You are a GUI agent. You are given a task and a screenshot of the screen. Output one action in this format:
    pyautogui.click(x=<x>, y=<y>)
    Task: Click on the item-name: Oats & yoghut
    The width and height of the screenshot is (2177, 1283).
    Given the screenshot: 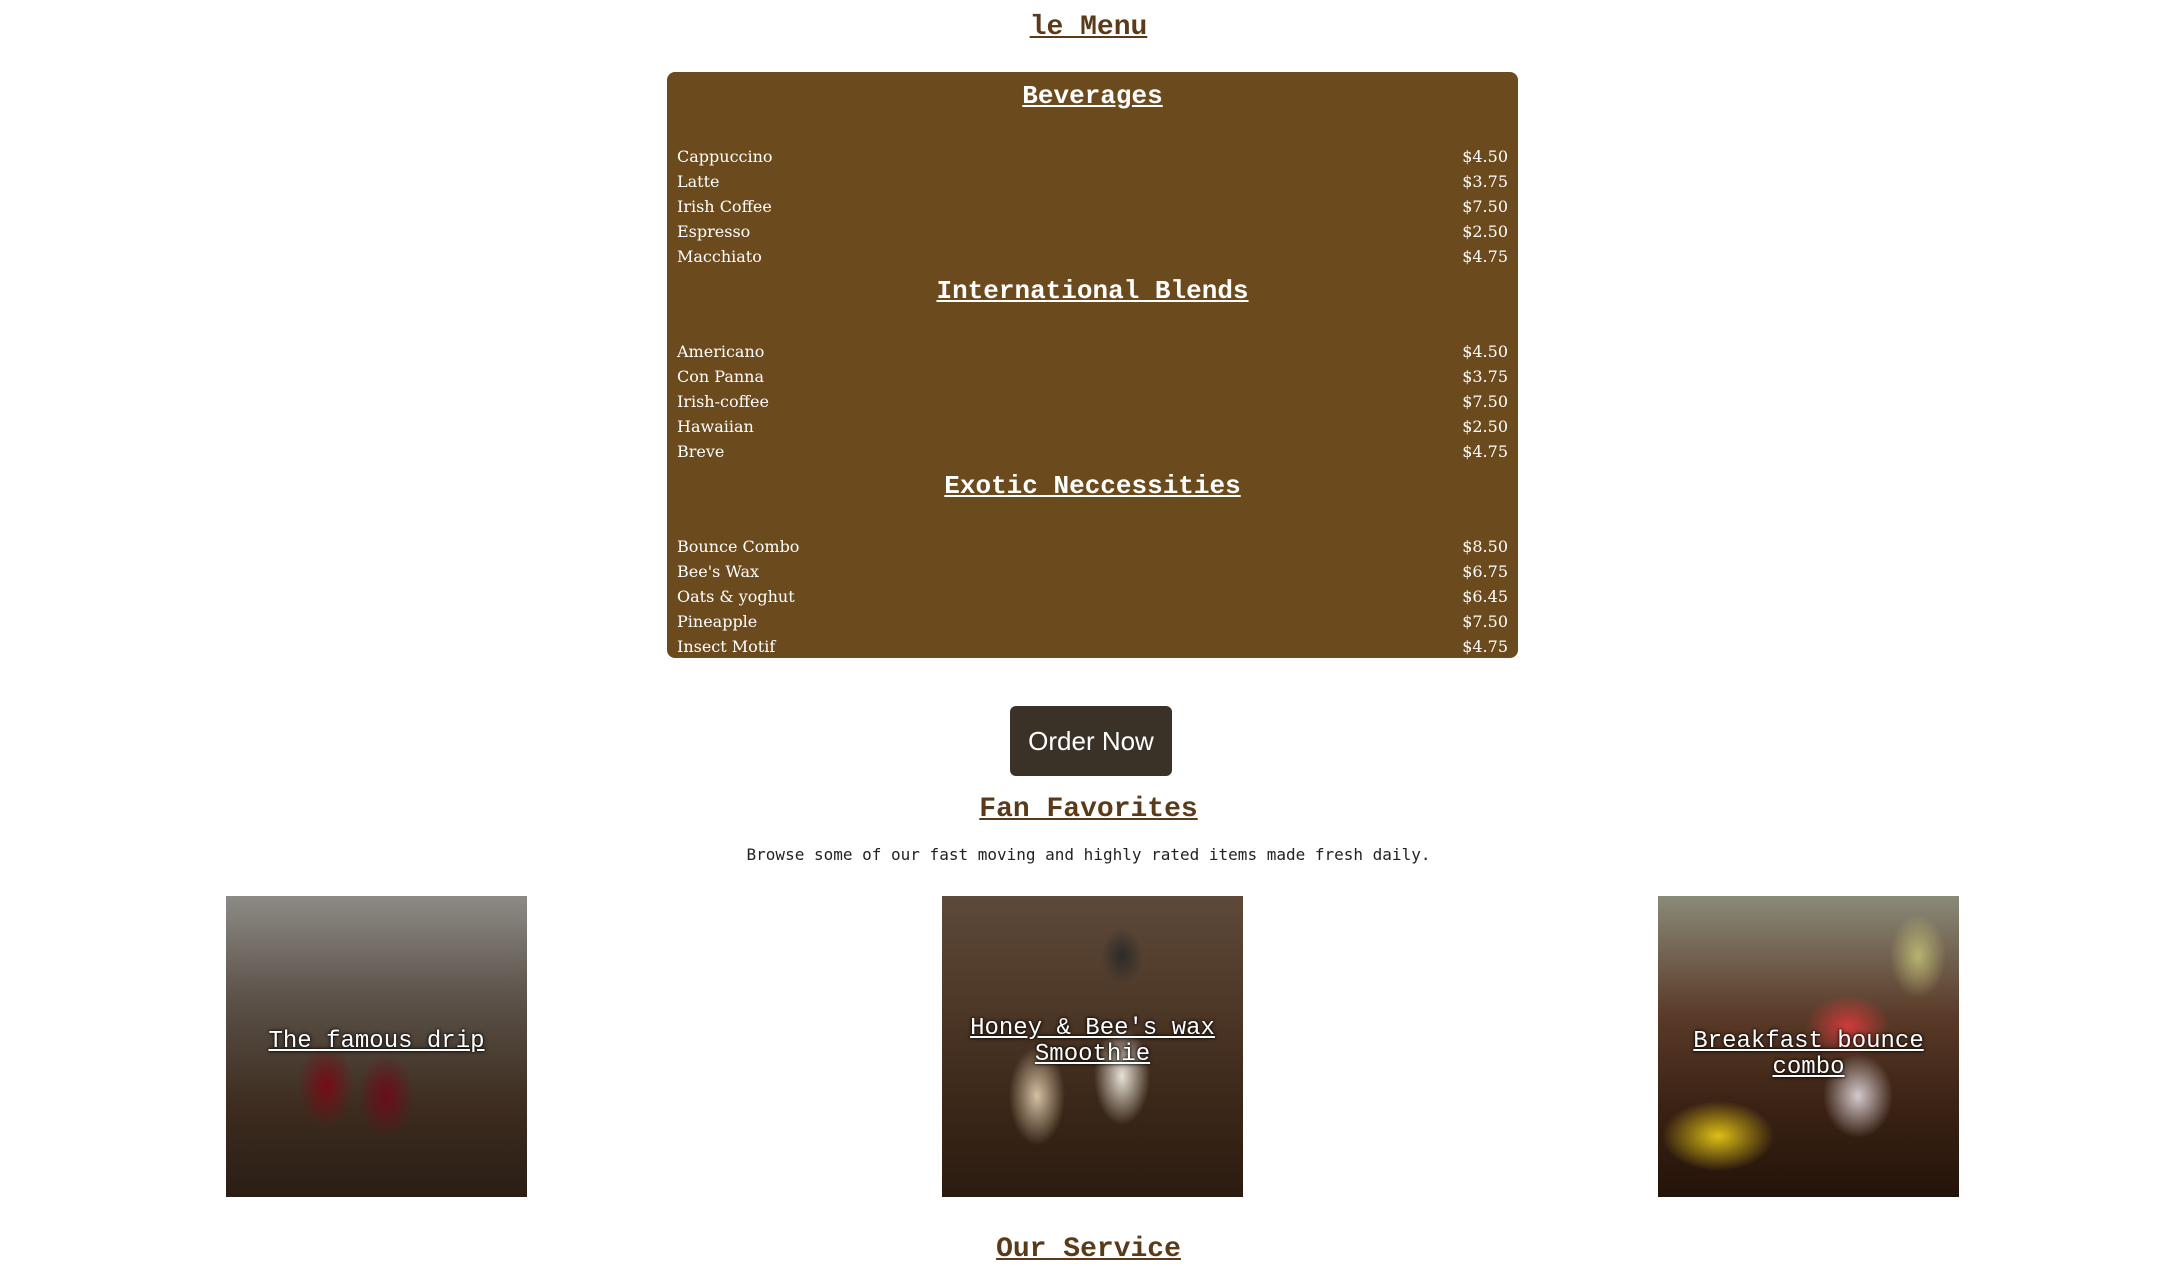 What is the action you would take?
    pyautogui.click(x=736, y=596)
    